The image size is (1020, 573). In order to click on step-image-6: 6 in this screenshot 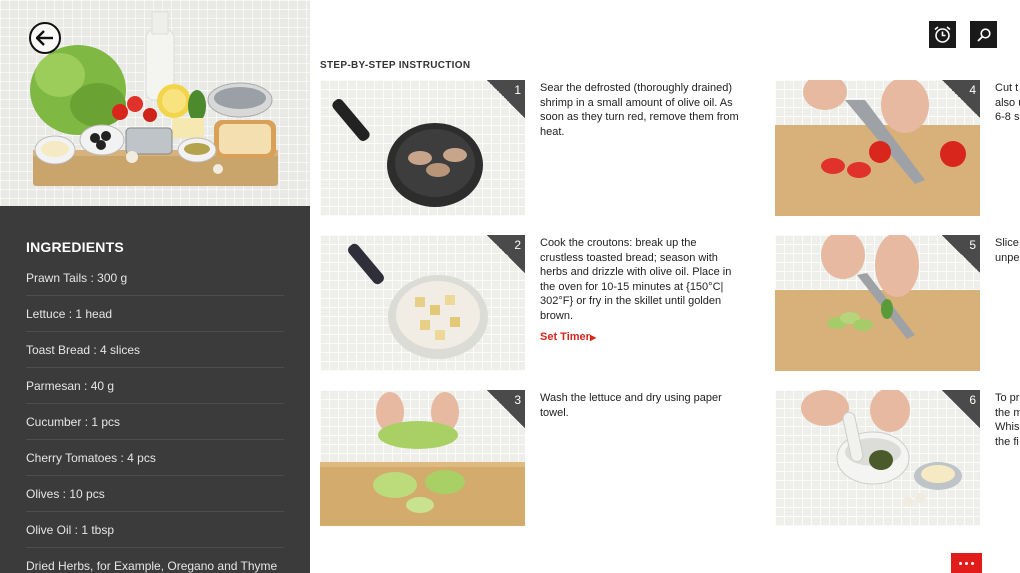, I will do `click(877, 458)`.